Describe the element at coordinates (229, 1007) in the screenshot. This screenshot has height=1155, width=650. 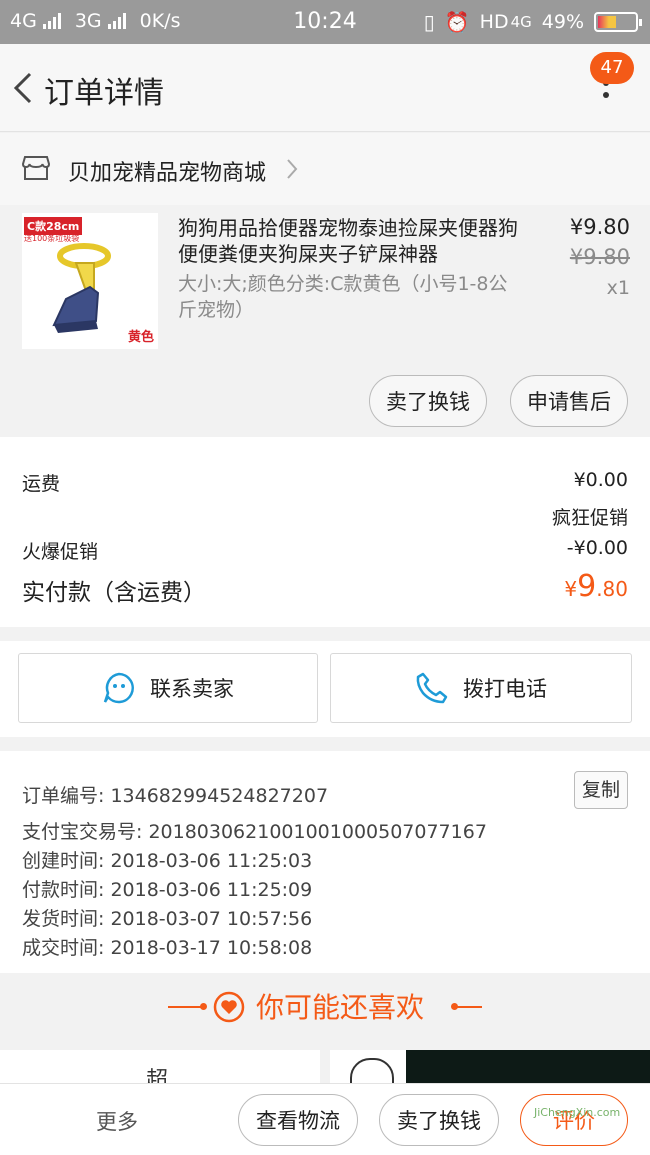
I see `heart-circle-icon` at that location.